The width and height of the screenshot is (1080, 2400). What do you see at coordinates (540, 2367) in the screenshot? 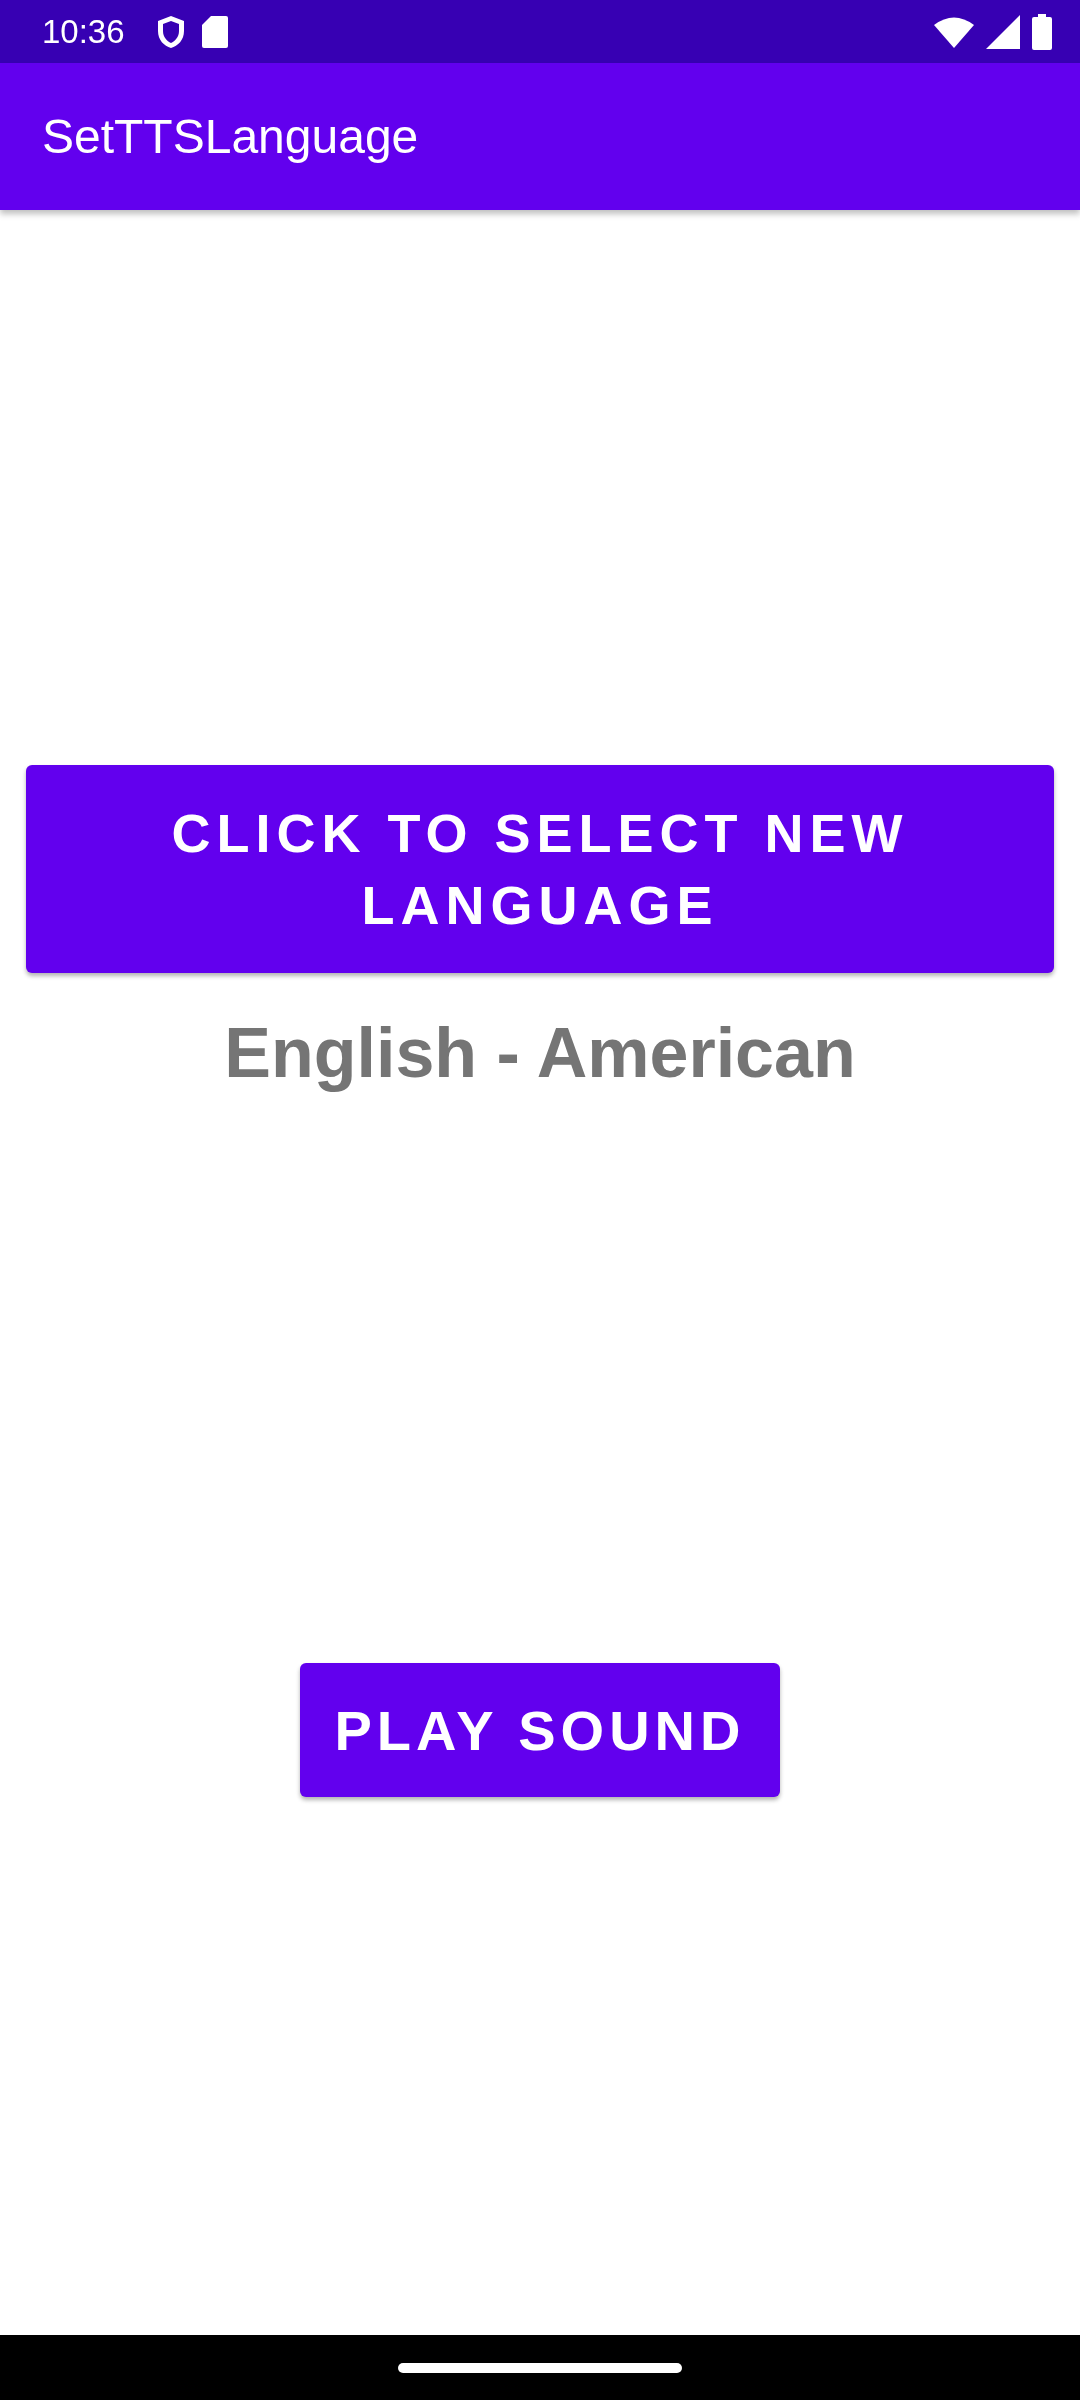
I see `home-handle` at bounding box center [540, 2367].